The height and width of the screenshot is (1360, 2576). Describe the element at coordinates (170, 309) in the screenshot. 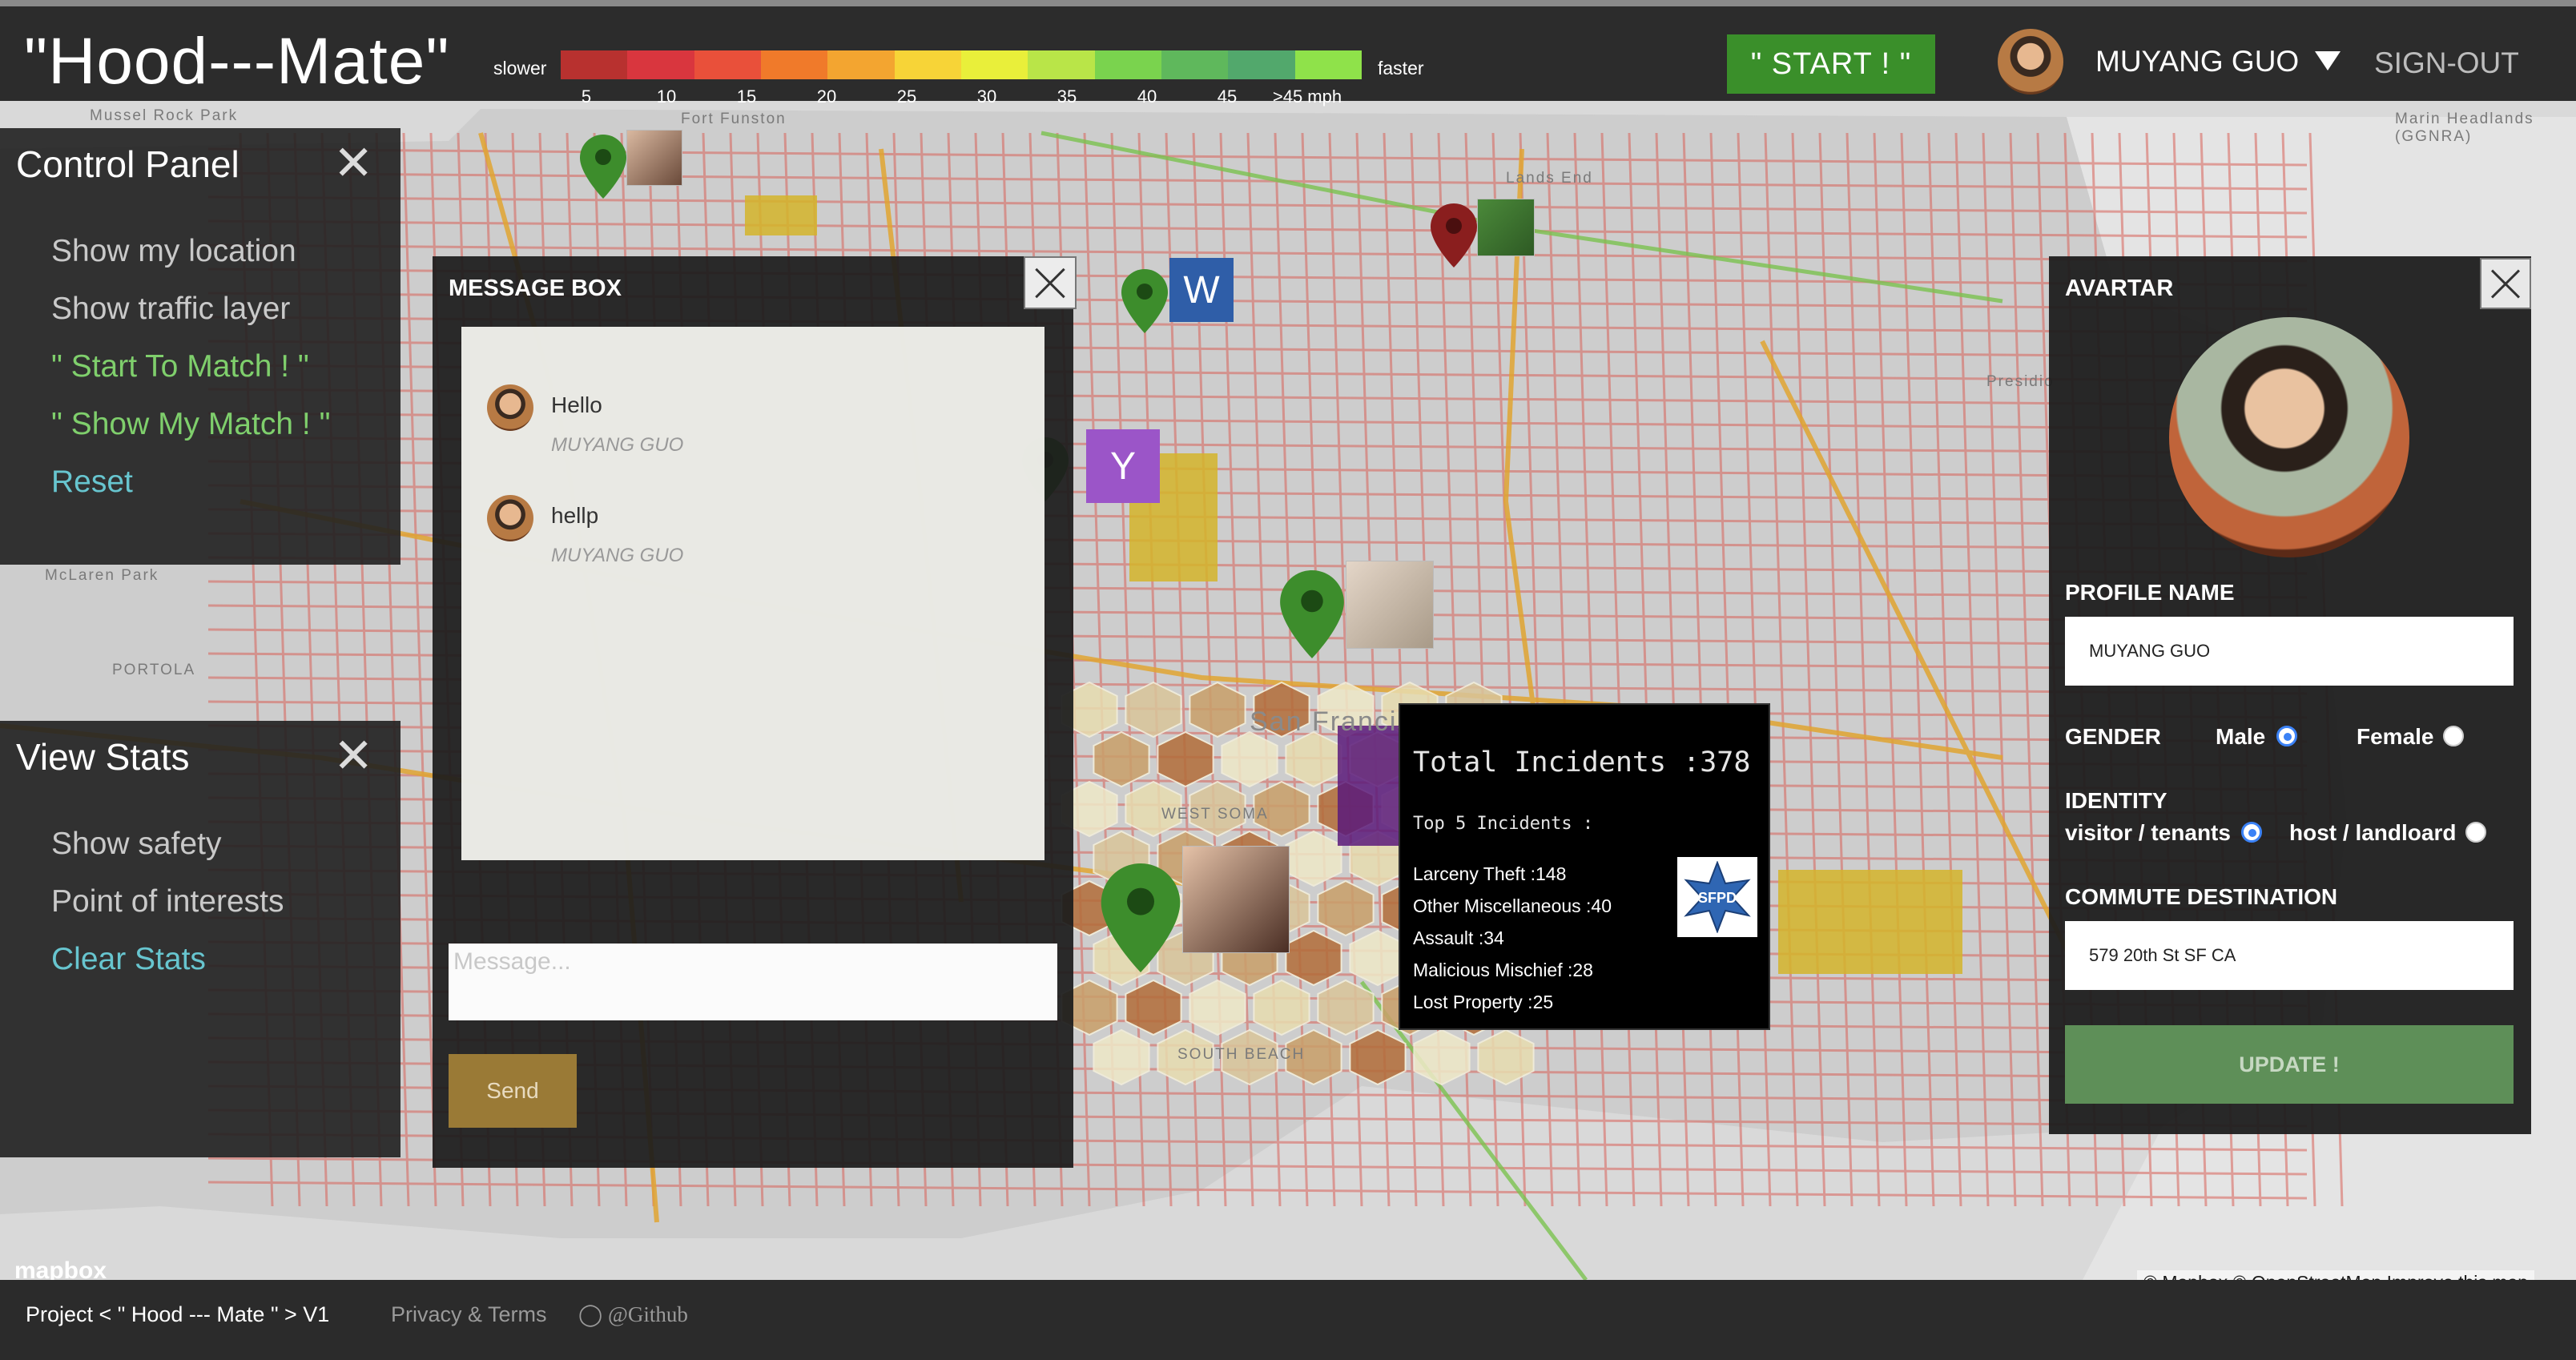

I see `show-traffic-layer-item: Show traffic layer` at that location.